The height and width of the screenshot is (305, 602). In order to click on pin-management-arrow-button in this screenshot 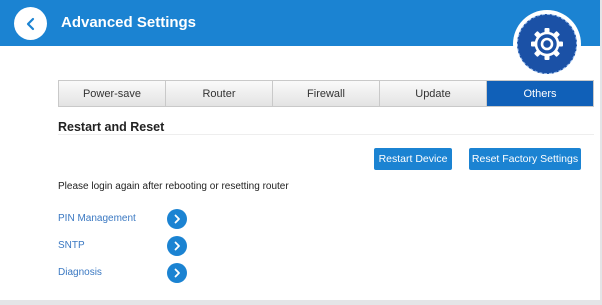, I will do `click(177, 219)`.